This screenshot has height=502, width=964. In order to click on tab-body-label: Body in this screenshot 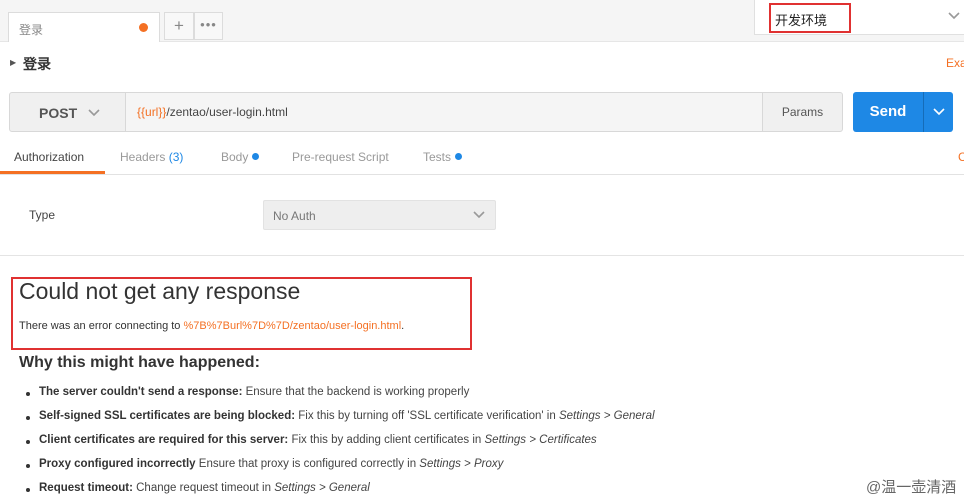, I will do `click(235, 157)`.